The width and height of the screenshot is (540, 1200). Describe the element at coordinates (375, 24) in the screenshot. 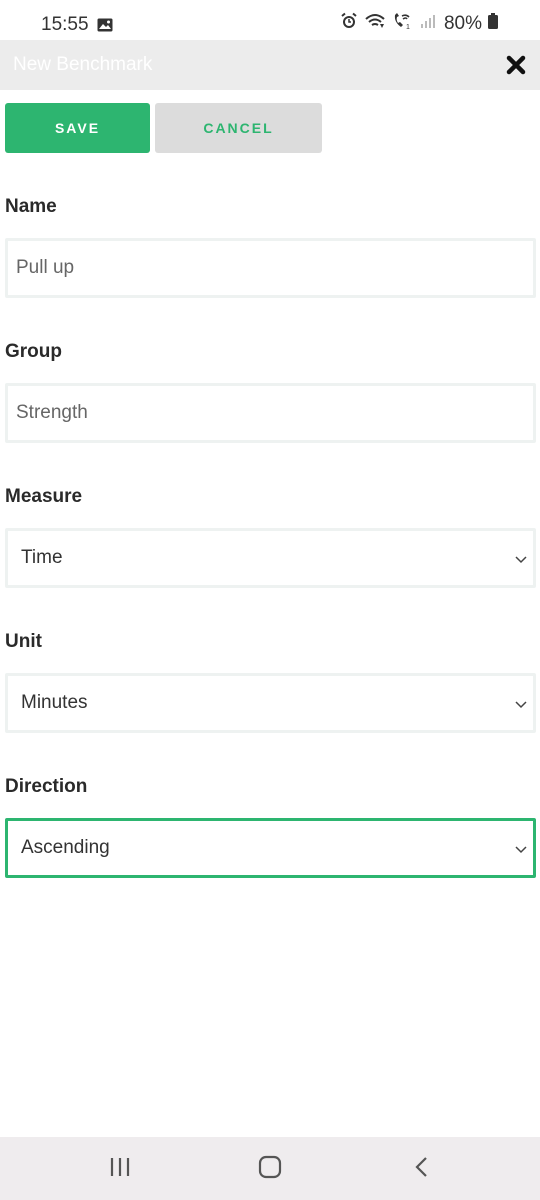

I see `wifi-icon` at that location.